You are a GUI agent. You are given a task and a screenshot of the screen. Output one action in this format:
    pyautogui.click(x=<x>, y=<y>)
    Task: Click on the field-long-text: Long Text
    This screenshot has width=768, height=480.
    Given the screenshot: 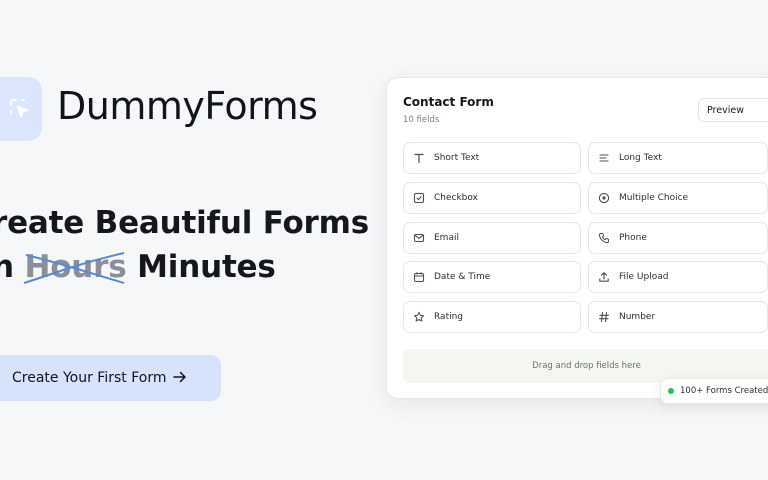 What is the action you would take?
    pyautogui.click(x=678, y=158)
    